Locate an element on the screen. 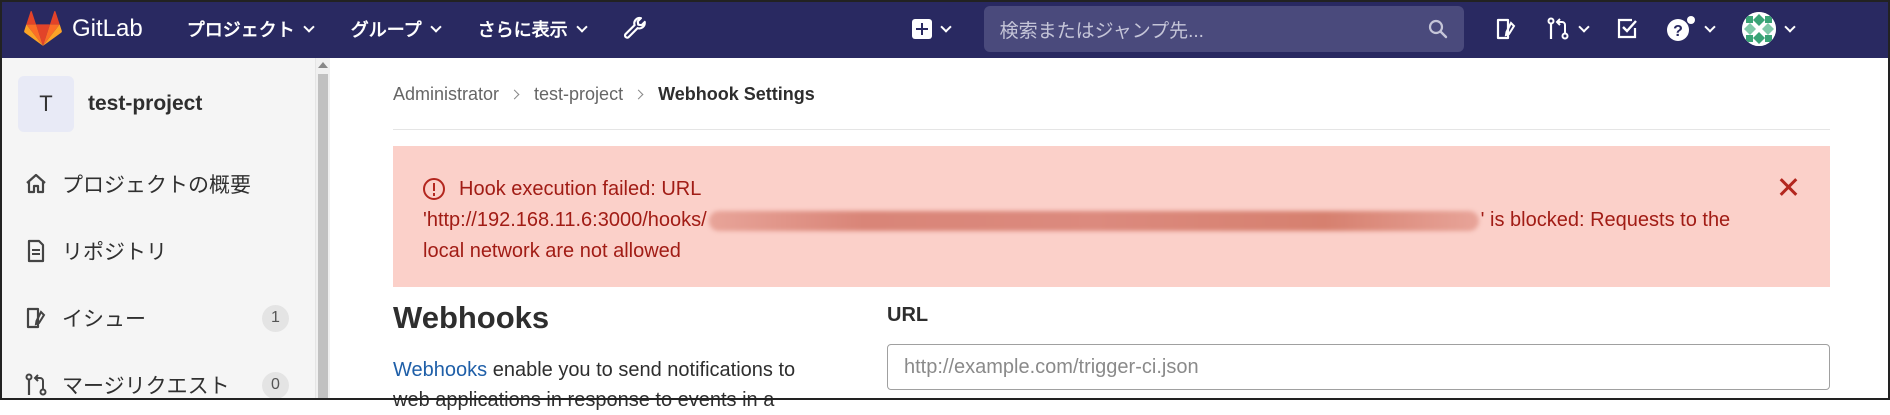 The image size is (1890, 415). help-question-icon: ? is located at coordinates (1680, 28).